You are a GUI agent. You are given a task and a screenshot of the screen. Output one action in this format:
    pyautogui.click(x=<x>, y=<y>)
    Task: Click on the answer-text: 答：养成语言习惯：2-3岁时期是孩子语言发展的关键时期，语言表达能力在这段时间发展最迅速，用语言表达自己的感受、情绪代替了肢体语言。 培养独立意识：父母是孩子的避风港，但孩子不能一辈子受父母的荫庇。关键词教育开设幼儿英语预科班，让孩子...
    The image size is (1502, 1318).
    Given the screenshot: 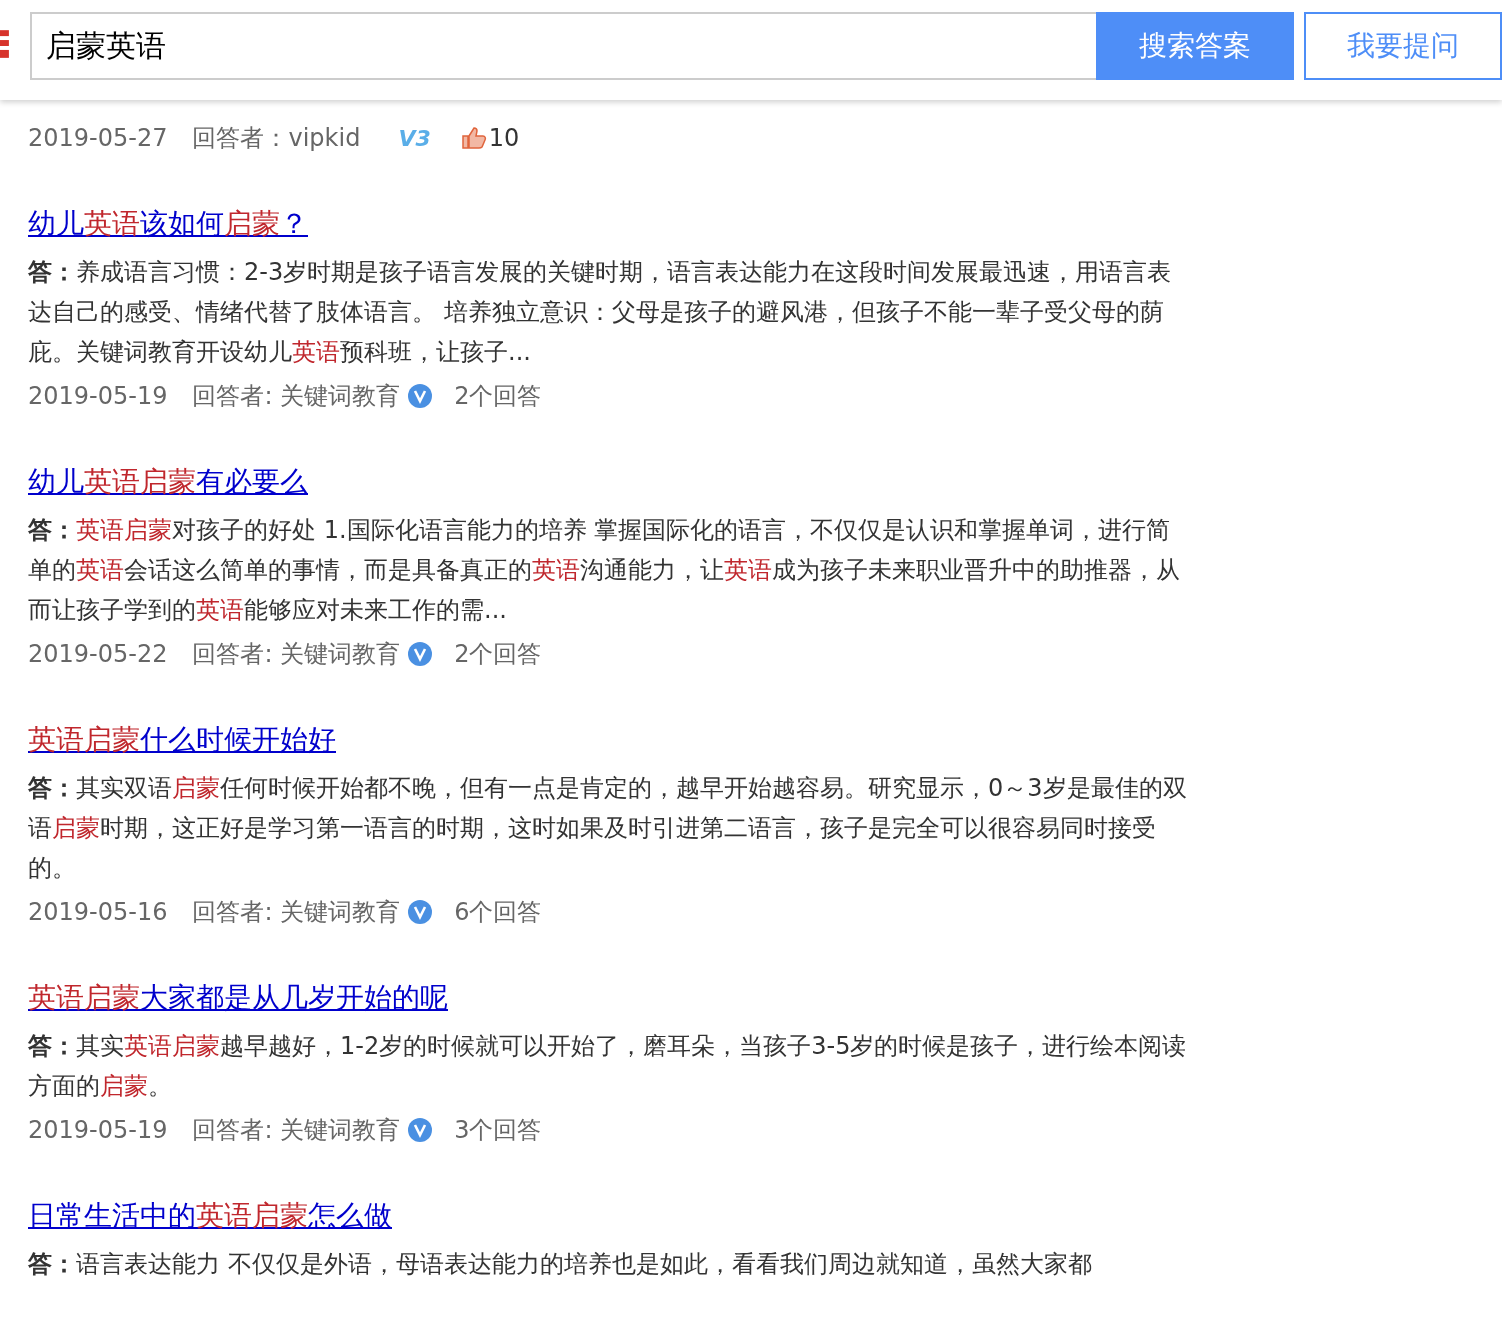 What is the action you would take?
    pyautogui.click(x=600, y=312)
    